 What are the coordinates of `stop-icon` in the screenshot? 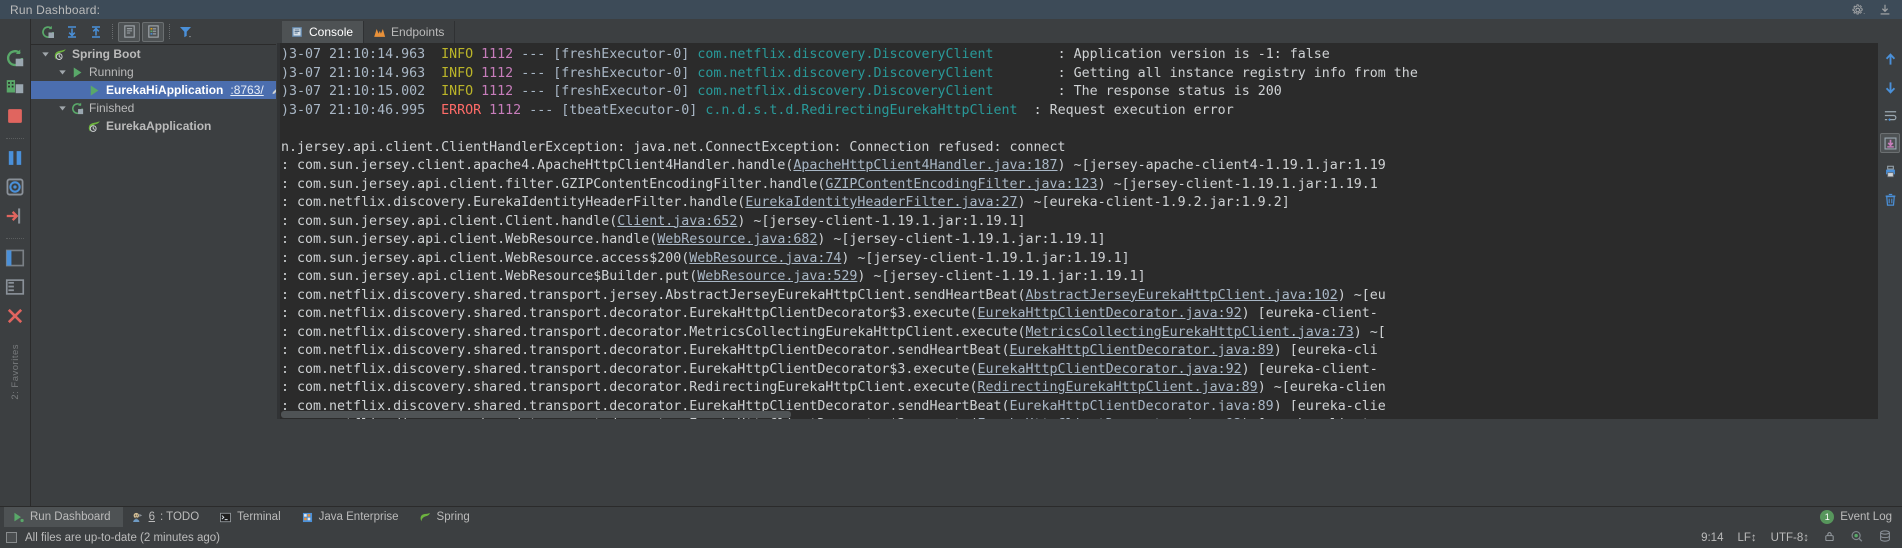 It's located at (15, 116).